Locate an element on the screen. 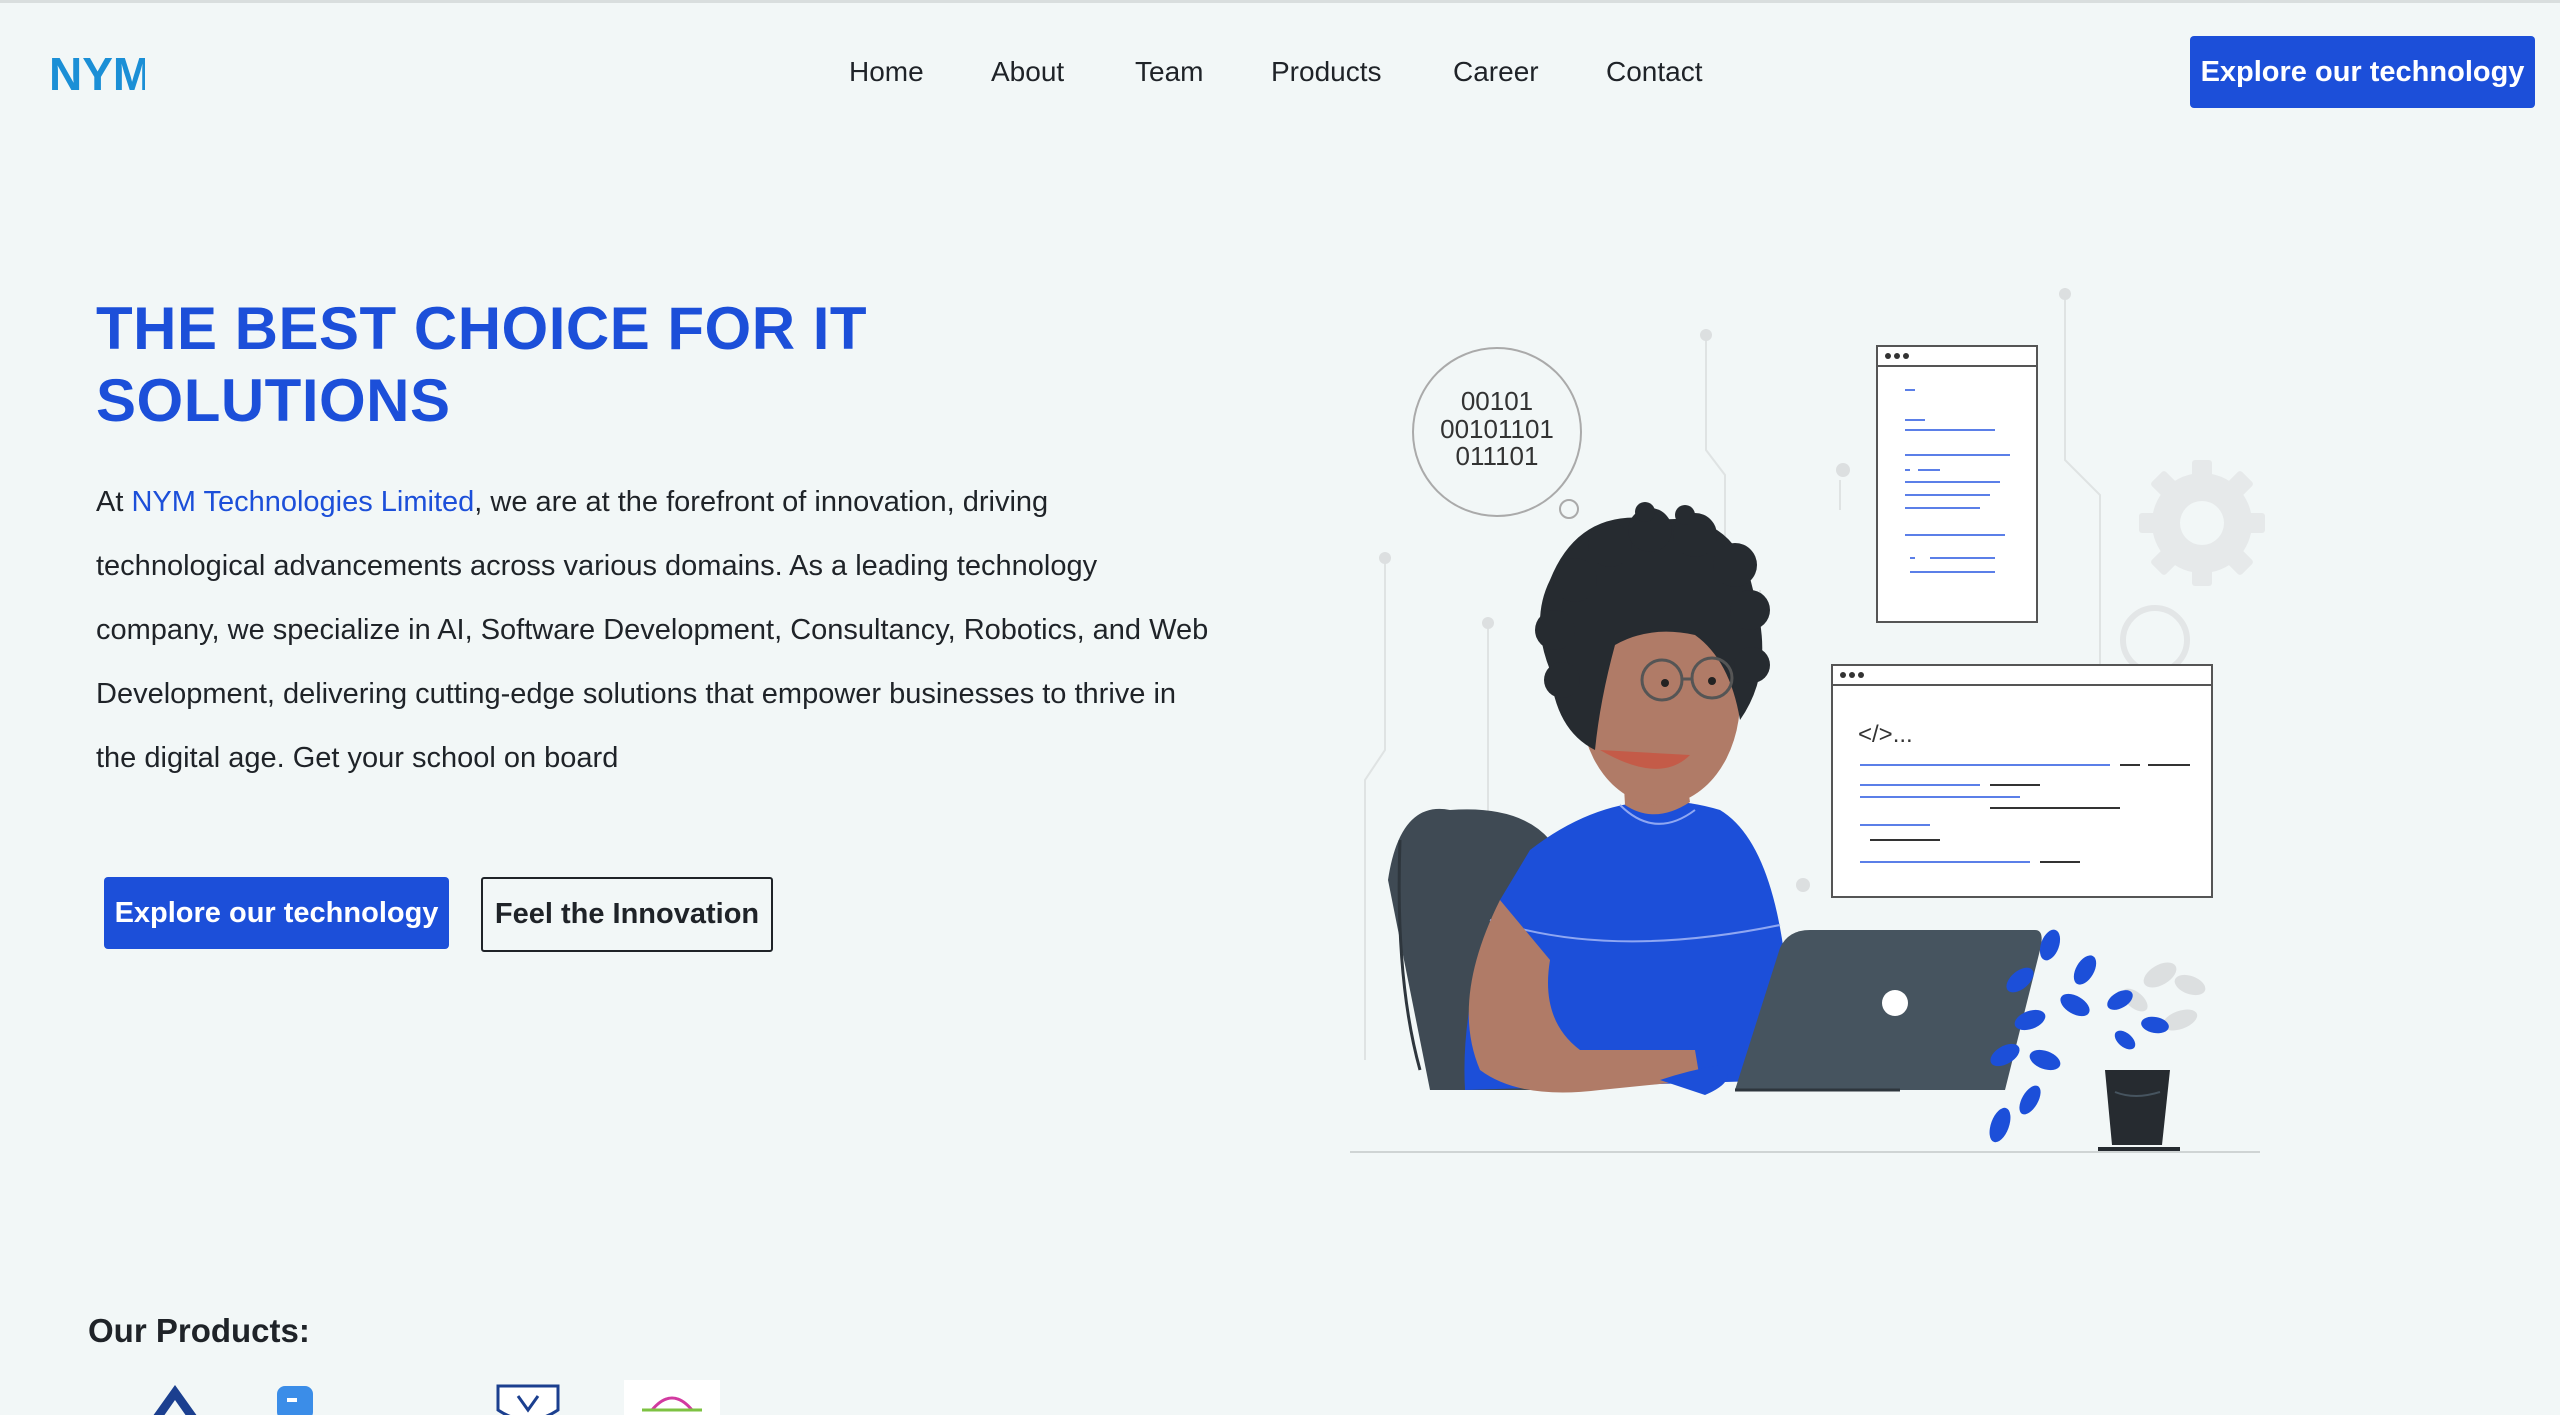 This screenshot has height=1415, width=2560. nav-home: Home is located at coordinates (886, 72).